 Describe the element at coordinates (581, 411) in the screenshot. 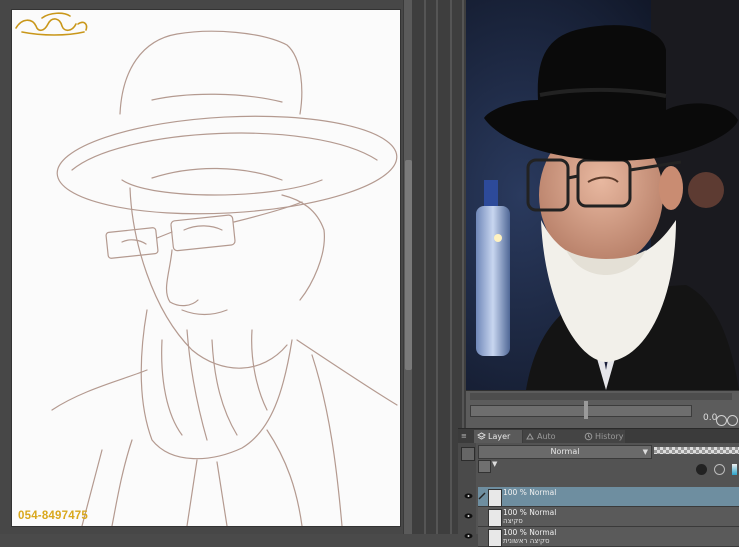

I see `zoom-slider` at that location.